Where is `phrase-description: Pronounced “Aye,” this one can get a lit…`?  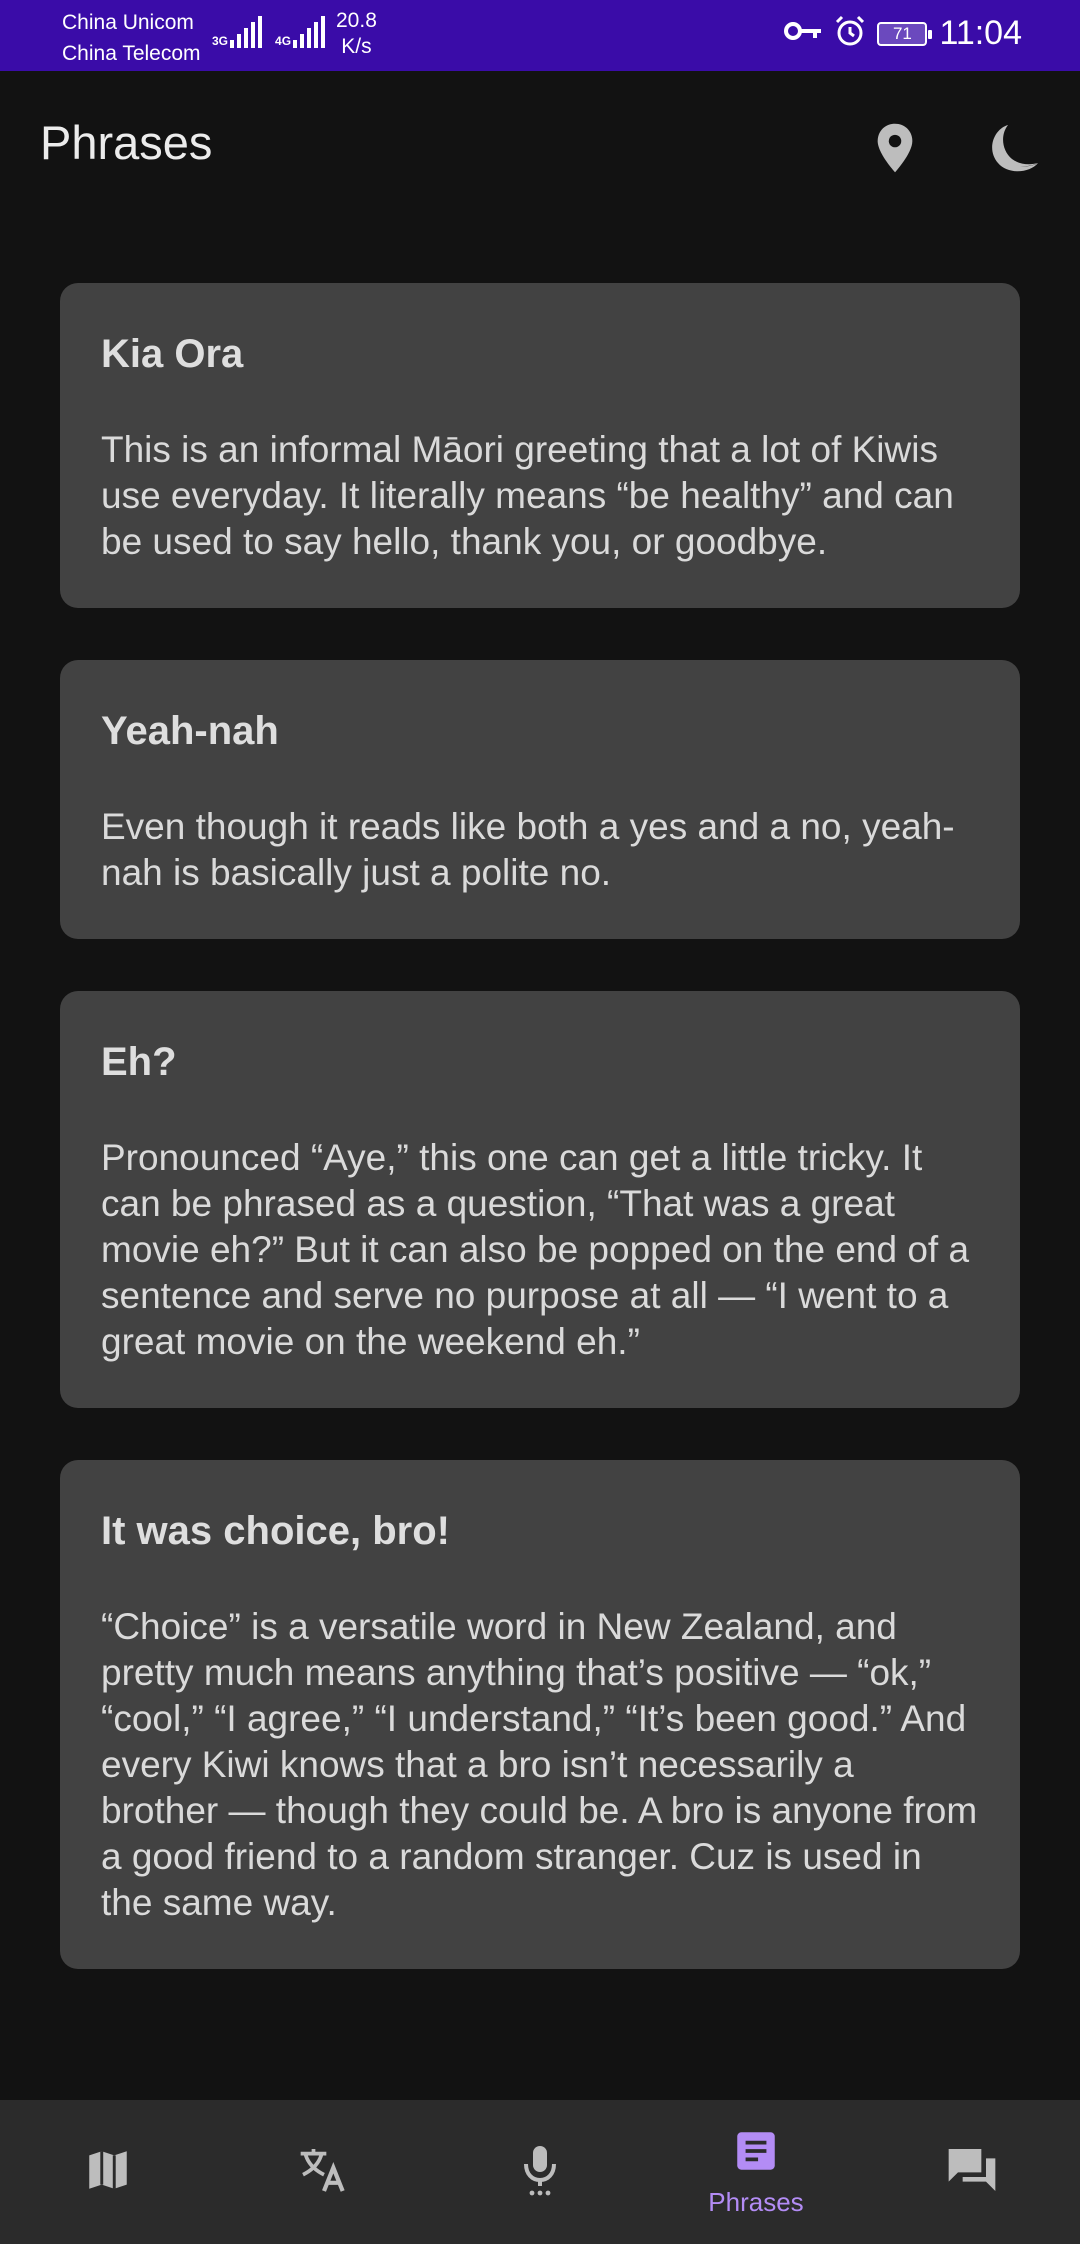 phrase-description: Pronounced “Aye,” this one can get a lit… is located at coordinates (535, 1249).